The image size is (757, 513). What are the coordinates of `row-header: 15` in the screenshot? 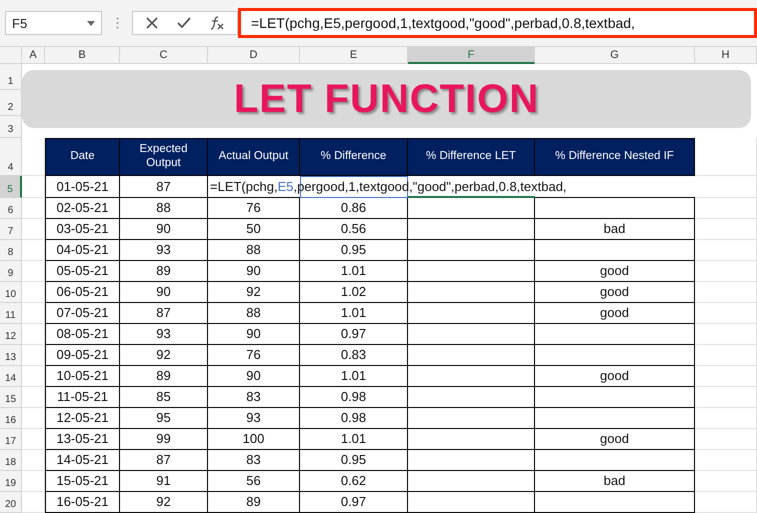 It's located at (11, 397).